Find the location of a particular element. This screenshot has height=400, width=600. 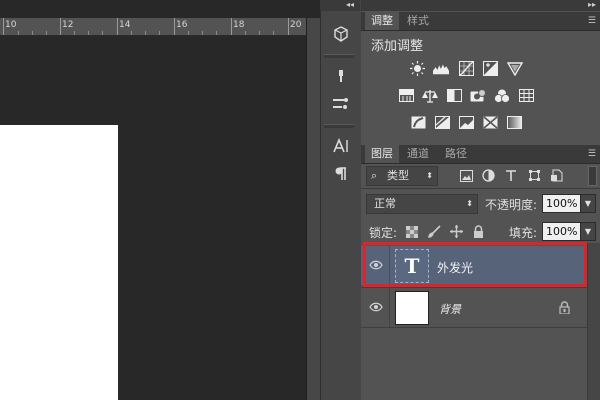

layer-name: 背景 is located at coordinates (450, 309).